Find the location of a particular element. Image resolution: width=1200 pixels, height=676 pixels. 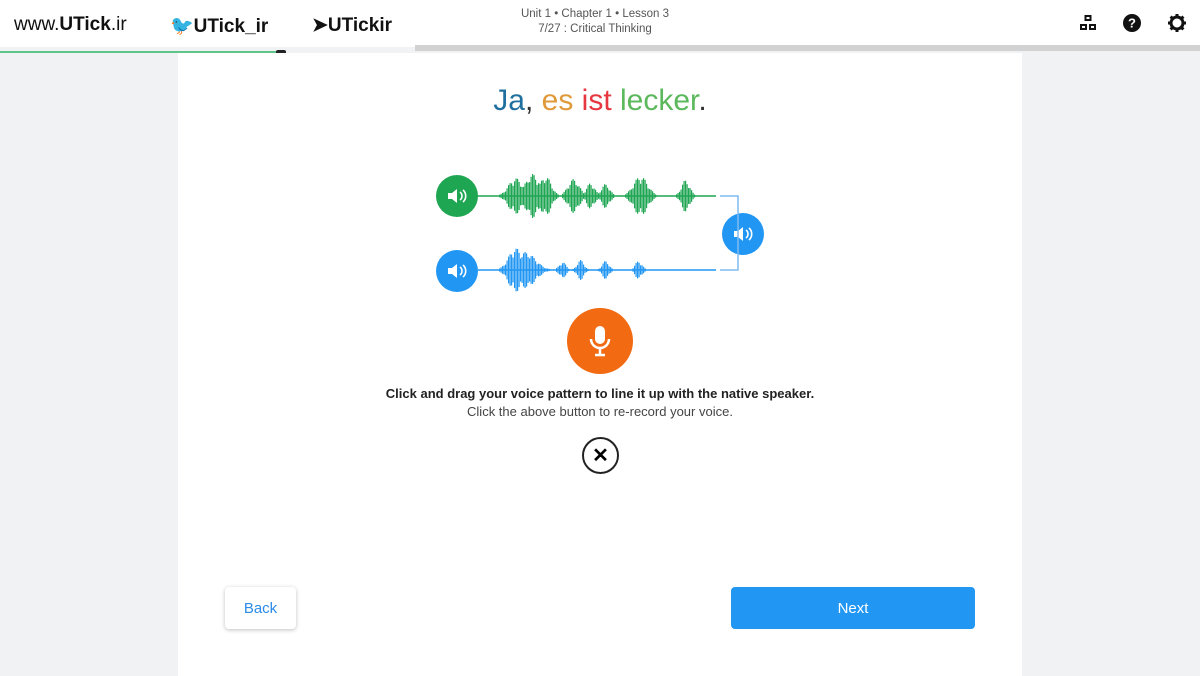

gear-icon is located at coordinates (1177, 23).